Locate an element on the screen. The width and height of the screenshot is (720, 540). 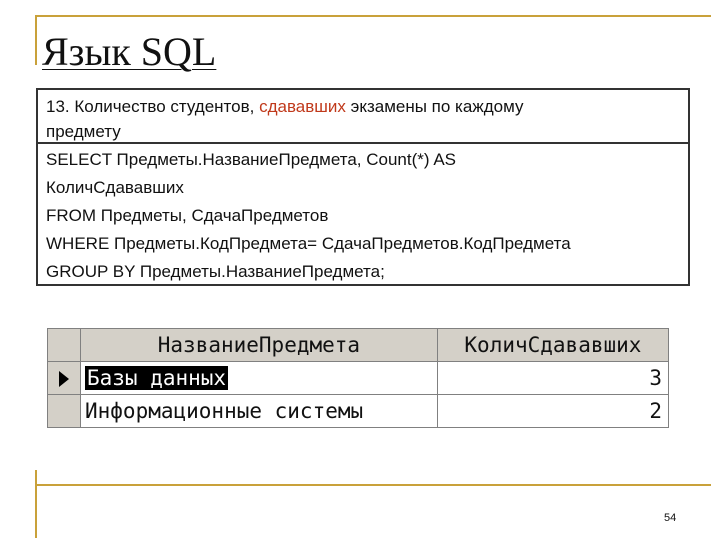
table-row: Базы данных 3 is located at coordinates (358, 378).